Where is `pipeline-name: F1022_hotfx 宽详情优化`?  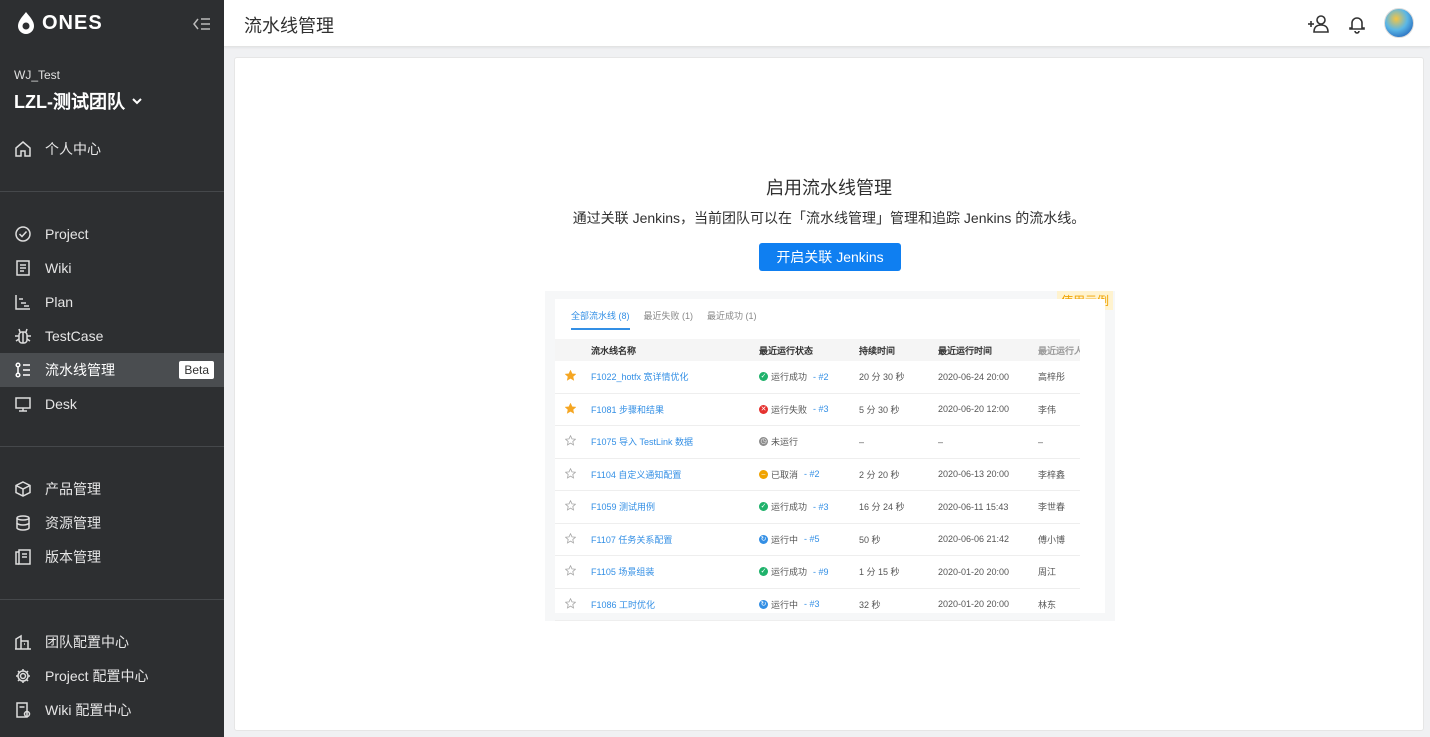 pipeline-name: F1022_hotfx 宽详情优化 is located at coordinates (640, 377).